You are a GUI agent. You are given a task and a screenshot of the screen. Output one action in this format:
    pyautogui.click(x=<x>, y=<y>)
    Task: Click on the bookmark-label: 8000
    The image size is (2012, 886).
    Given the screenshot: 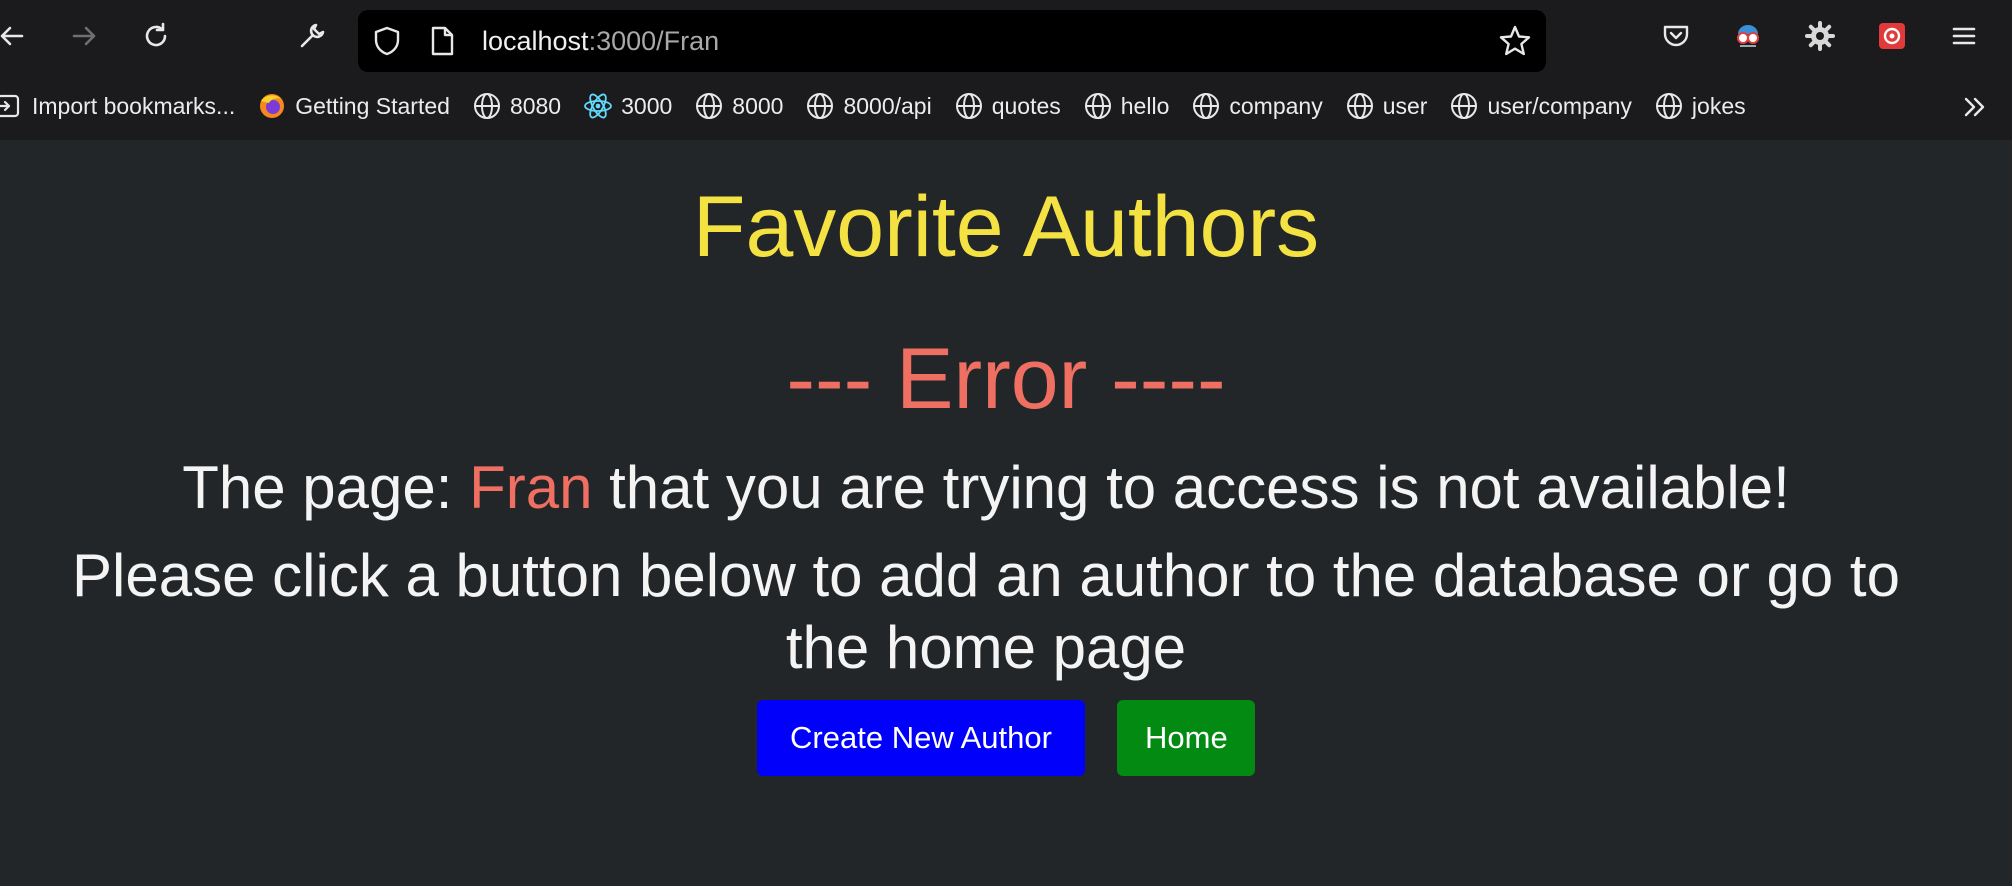 What is the action you would take?
    pyautogui.click(x=758, y=105)
    